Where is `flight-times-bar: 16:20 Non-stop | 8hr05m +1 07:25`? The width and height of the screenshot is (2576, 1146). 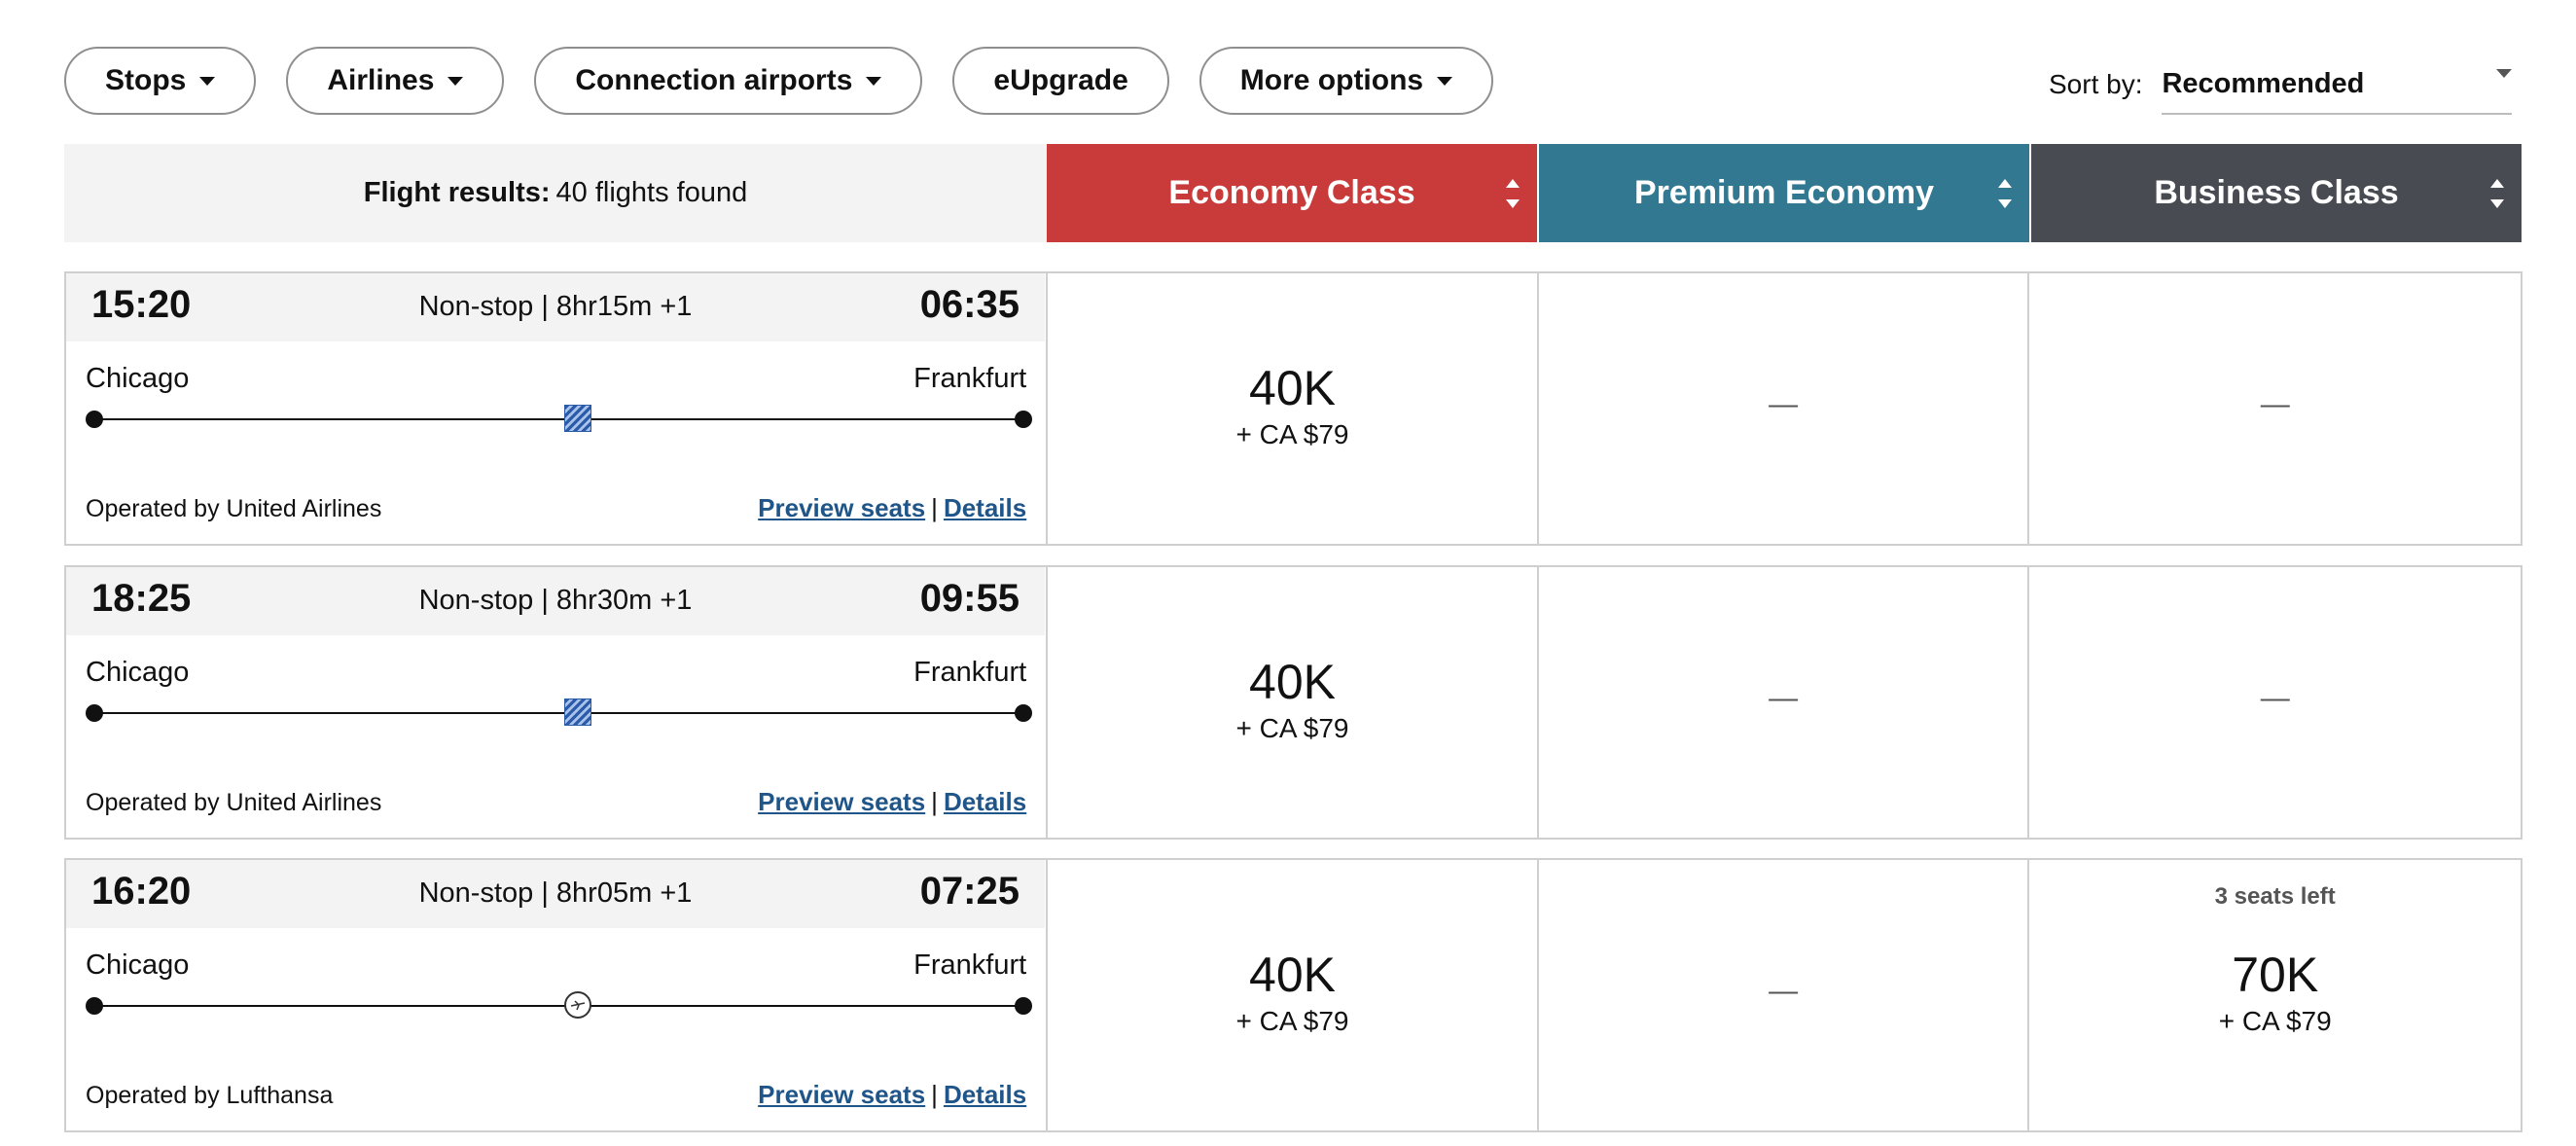
flight-times-bar: 16:20 Non-stop | 8hr05m +1 07:25 is located at coordinates (555, 894).